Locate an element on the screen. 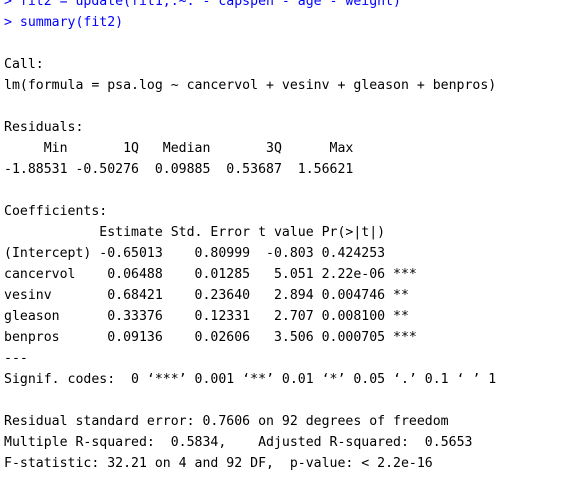 The image size is (567, 489). coefficients-column-headers: Estimate Std. Error t value Pr(>|t|) is located at coordinates (210, 232).